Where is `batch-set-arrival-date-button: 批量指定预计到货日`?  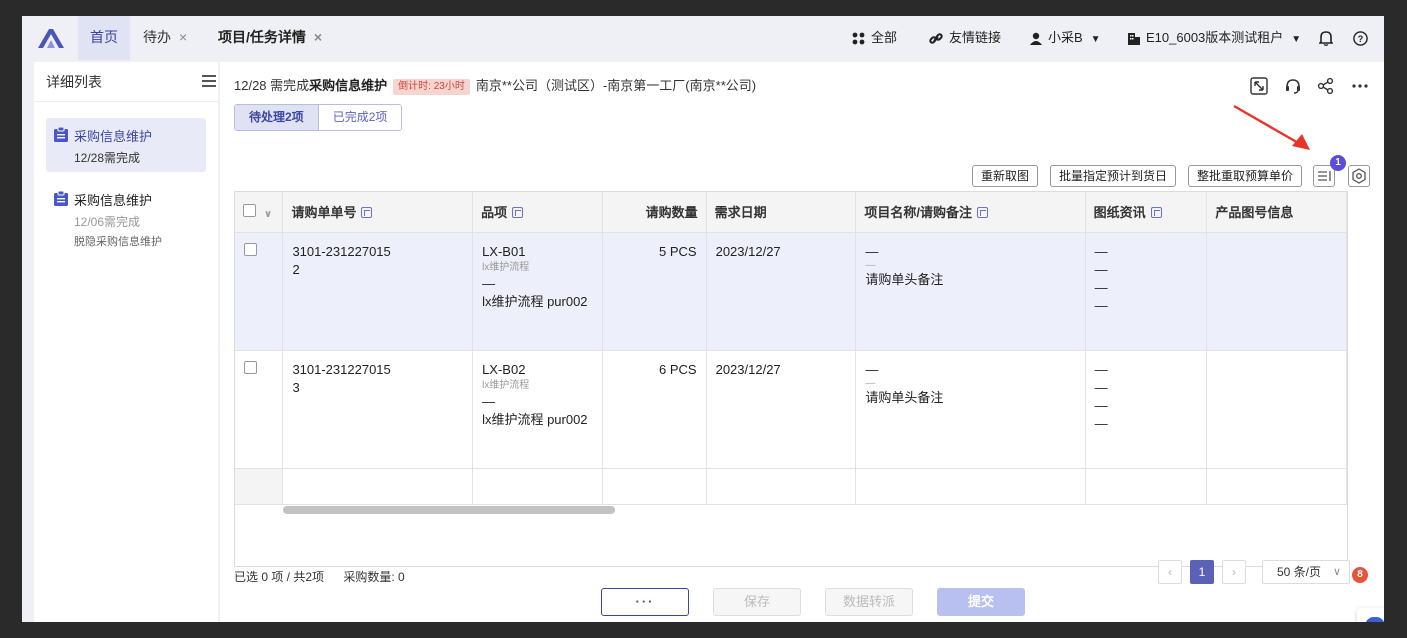 batch-set-arrival-date-button: 批量指定预计到货日 is located at coordinates (1113, 176).